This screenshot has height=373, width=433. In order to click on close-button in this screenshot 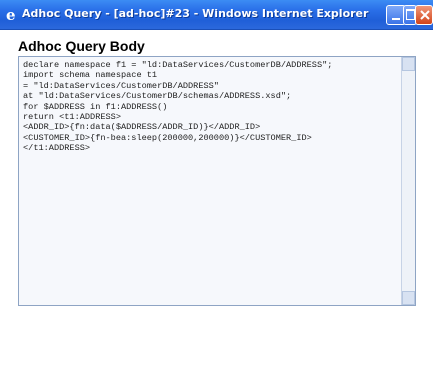, I will do `click(424, 15)`.